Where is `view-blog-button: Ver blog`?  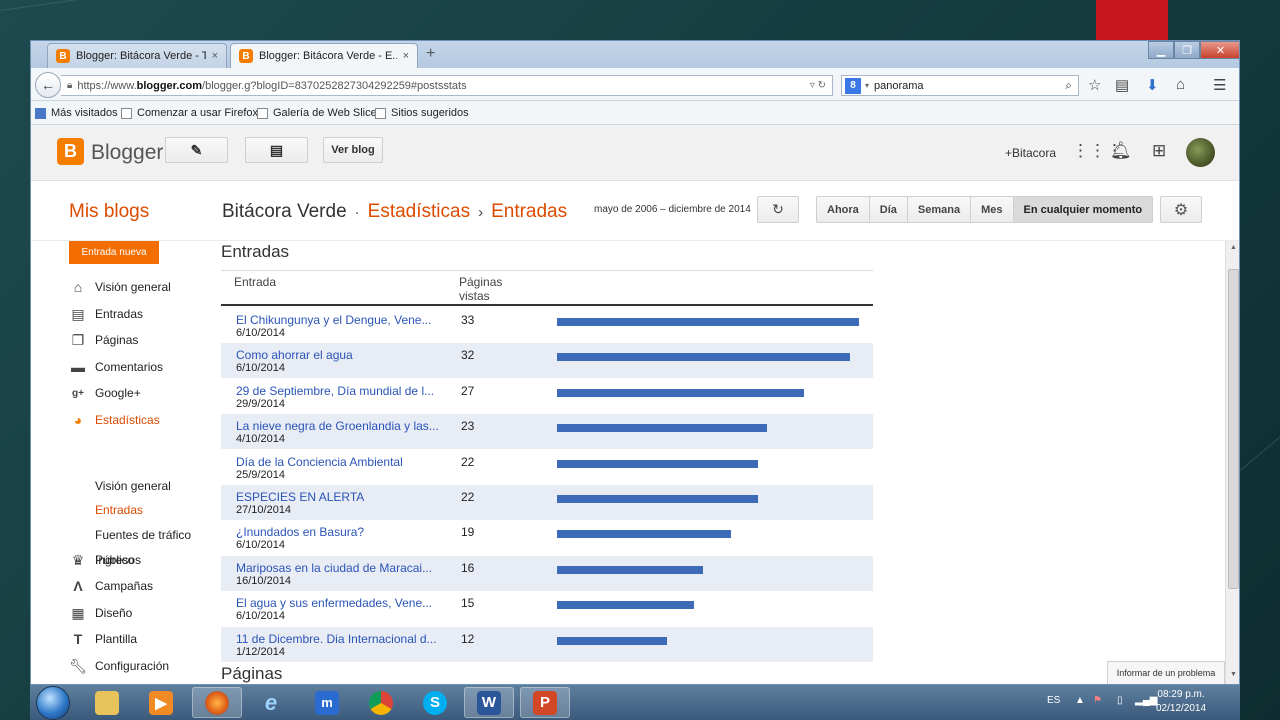
view-blog-button: Ver blog is located at coordinates (353, 150).